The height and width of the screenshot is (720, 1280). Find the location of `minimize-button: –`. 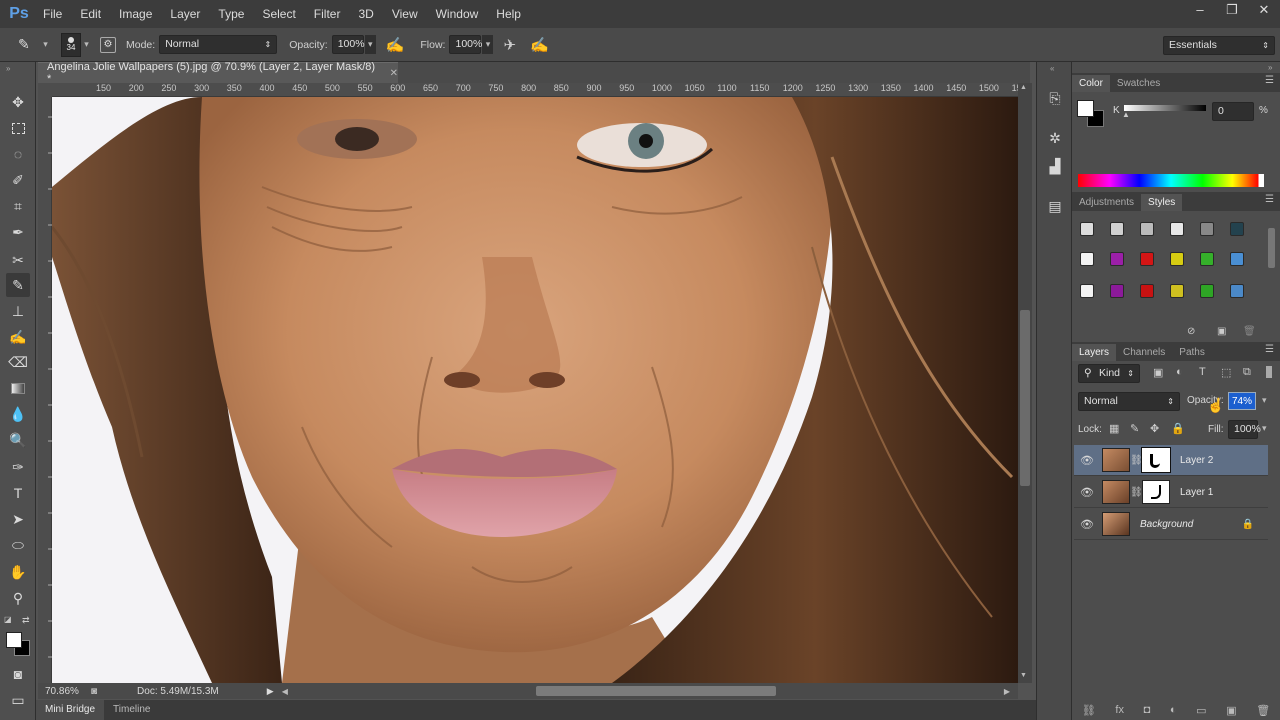

minimize-button: – is located at coordinates (1200, 11).